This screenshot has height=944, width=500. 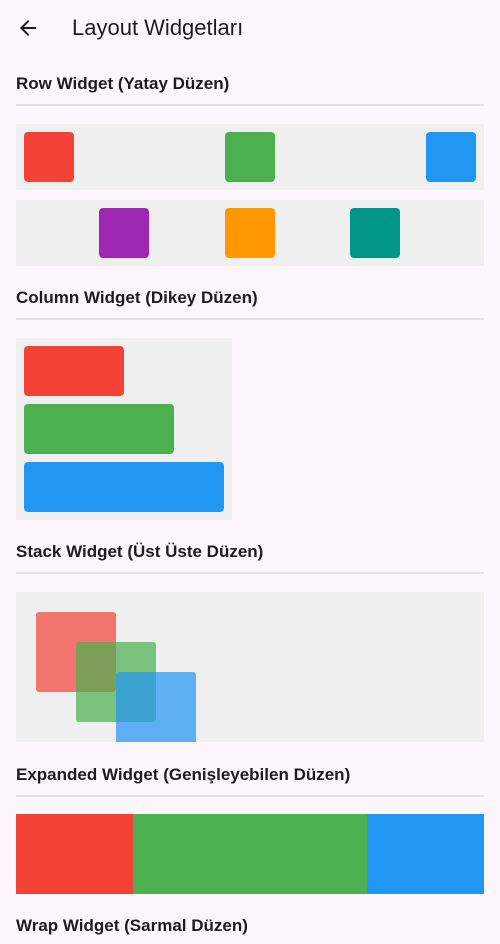 I want to click on back-button, so click(x=28, y=28).